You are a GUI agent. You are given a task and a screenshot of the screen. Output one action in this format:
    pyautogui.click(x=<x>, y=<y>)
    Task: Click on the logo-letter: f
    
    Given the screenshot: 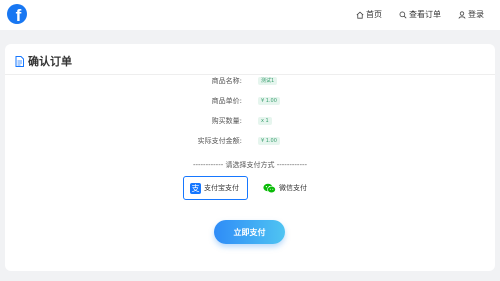 What is the action you would take?
    pyautogui.click(x=18, y=15)
    